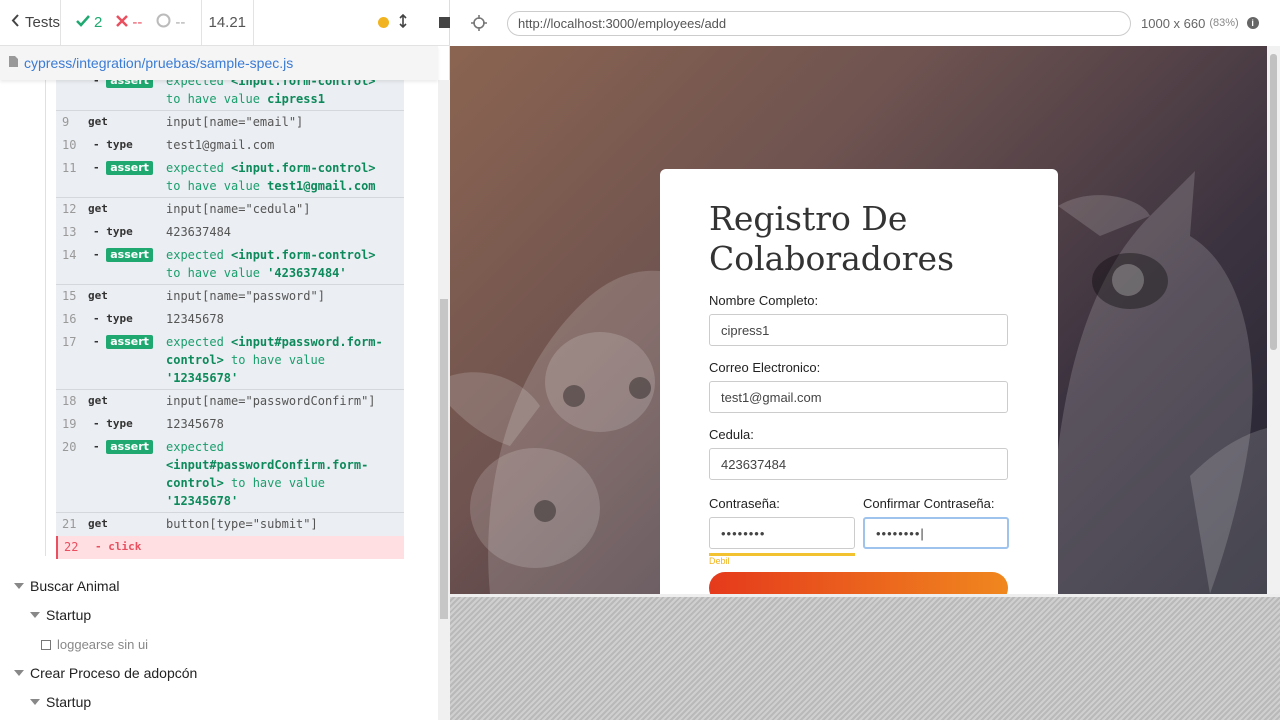 The width and height of the screenshot is (1280, 720). Describe the element at coordinates (444, 22) in the screenshot. I see `stop-icon` at that location.